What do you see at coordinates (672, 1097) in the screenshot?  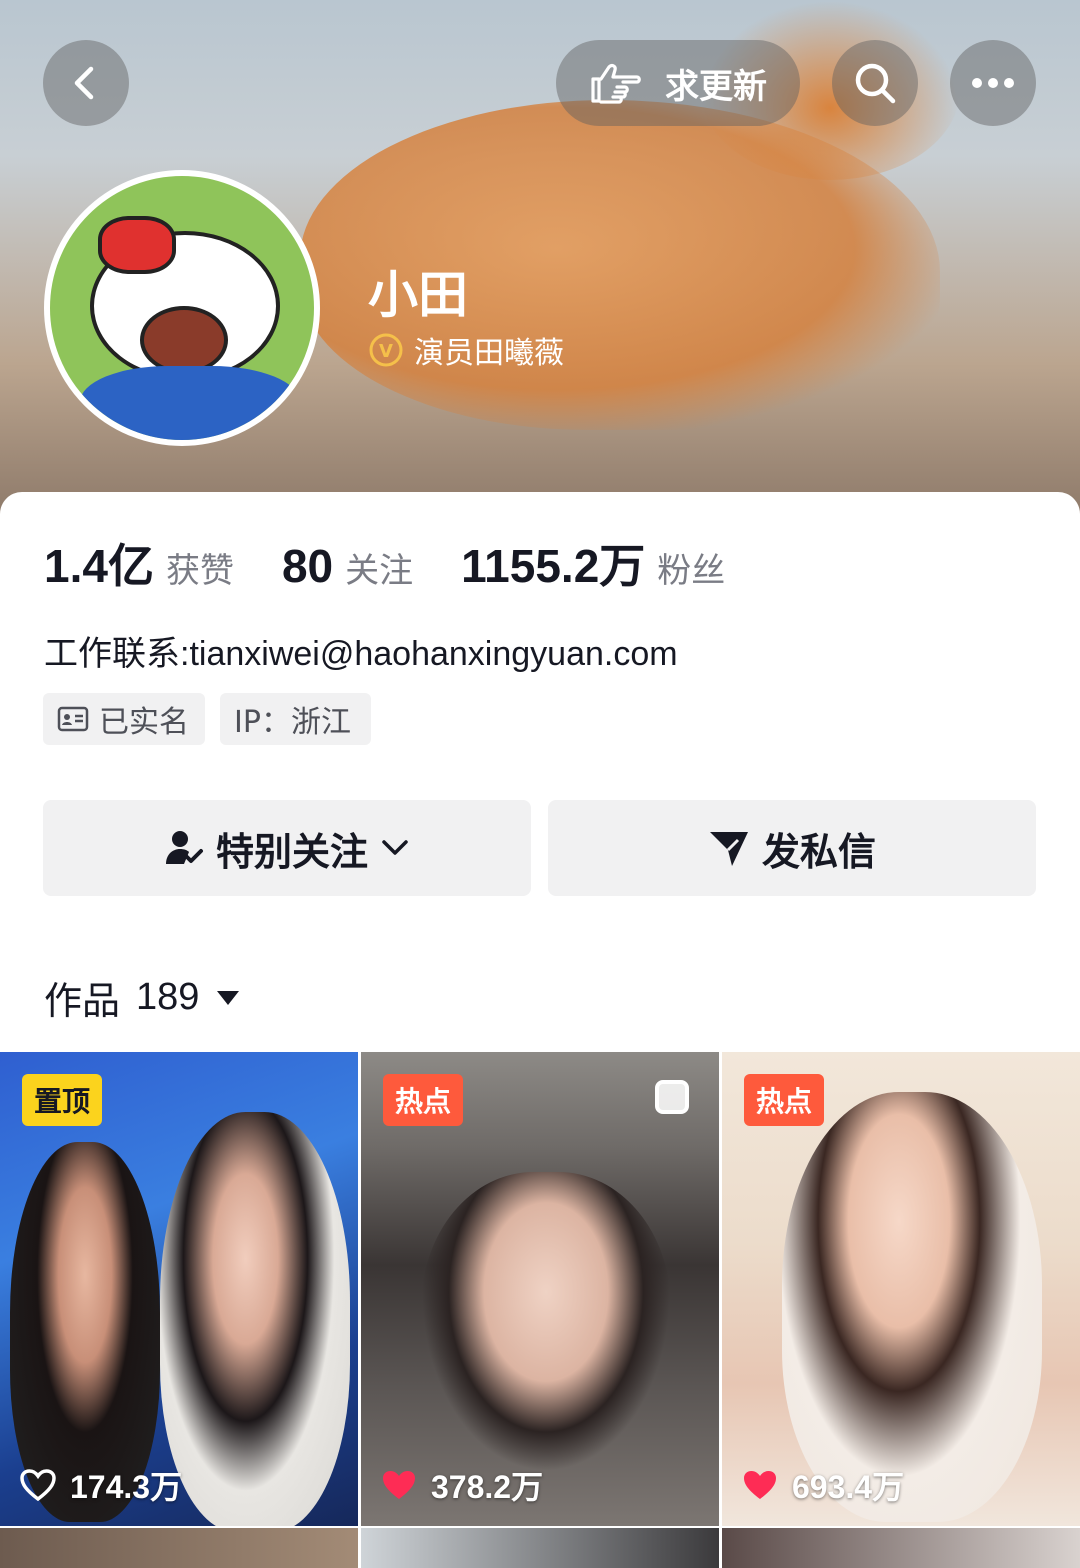 I see `multi-image-icon` at bounding box center [672, 1097].